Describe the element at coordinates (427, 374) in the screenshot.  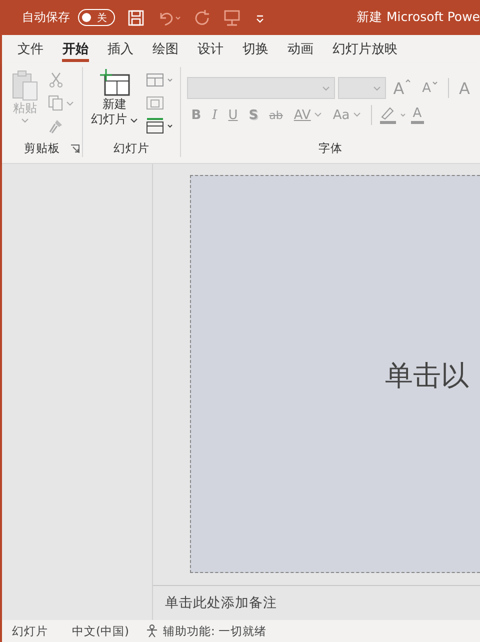
I see `title-placeholder: 单击以` at that location.